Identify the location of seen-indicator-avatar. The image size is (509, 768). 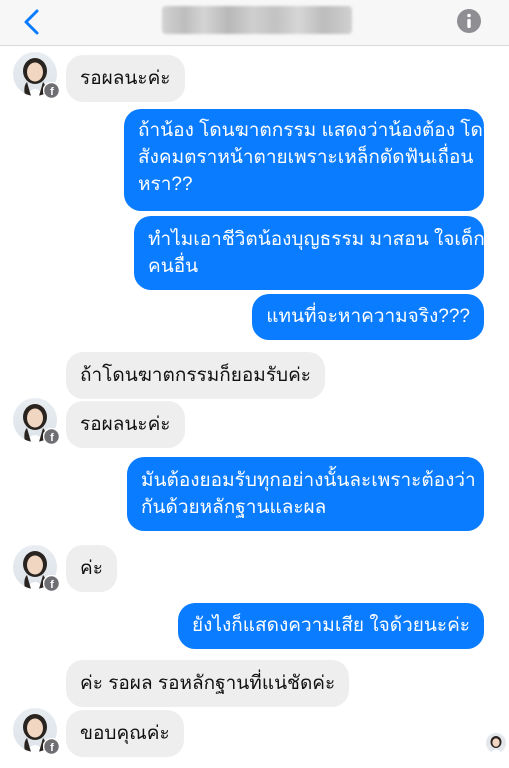
(496, 743).